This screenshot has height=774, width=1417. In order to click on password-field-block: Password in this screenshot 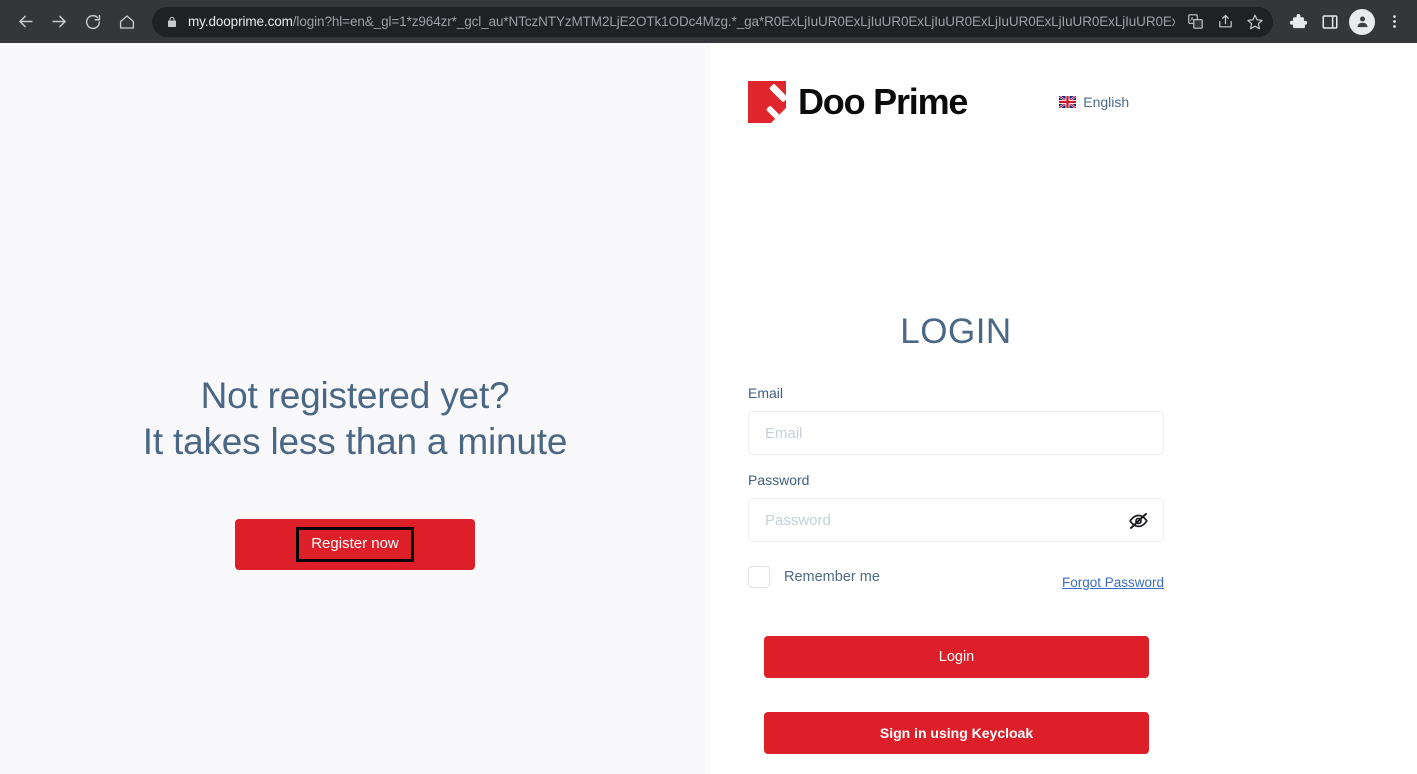, I will do `click(956, 507)`.